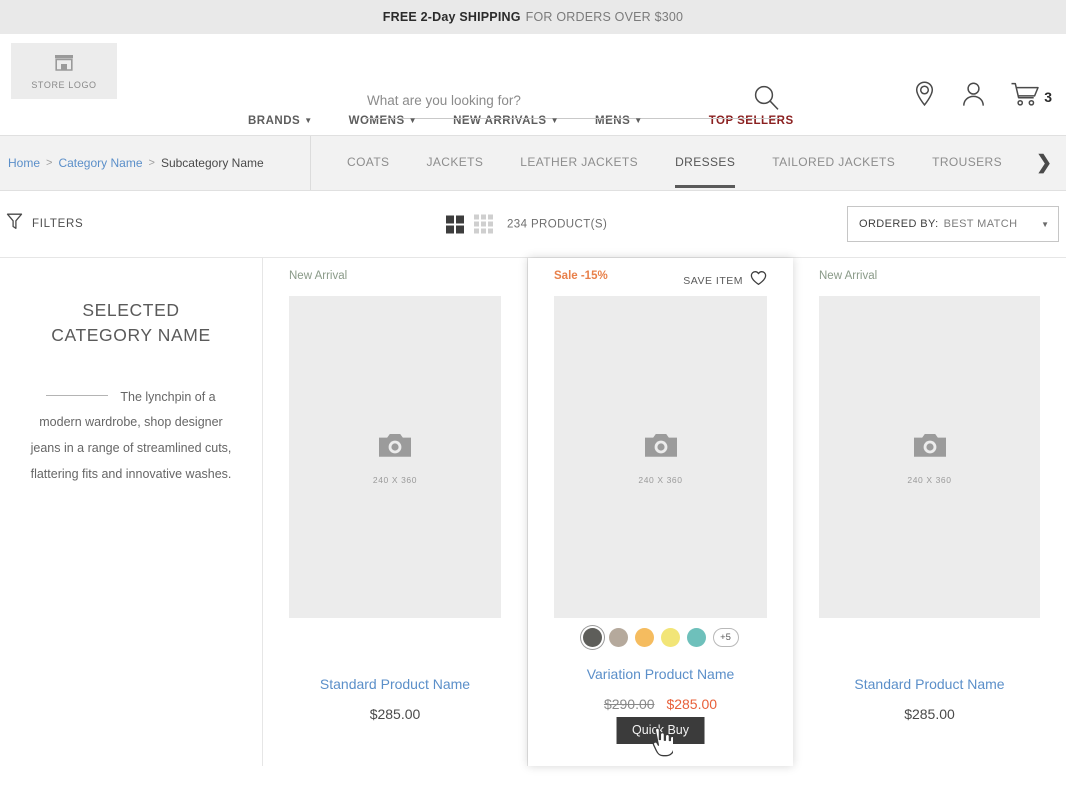 The image size is (1066, 793). I want to click on category-tab-tailored-jackets: TAILORED JACKETS, so click(833, 163).